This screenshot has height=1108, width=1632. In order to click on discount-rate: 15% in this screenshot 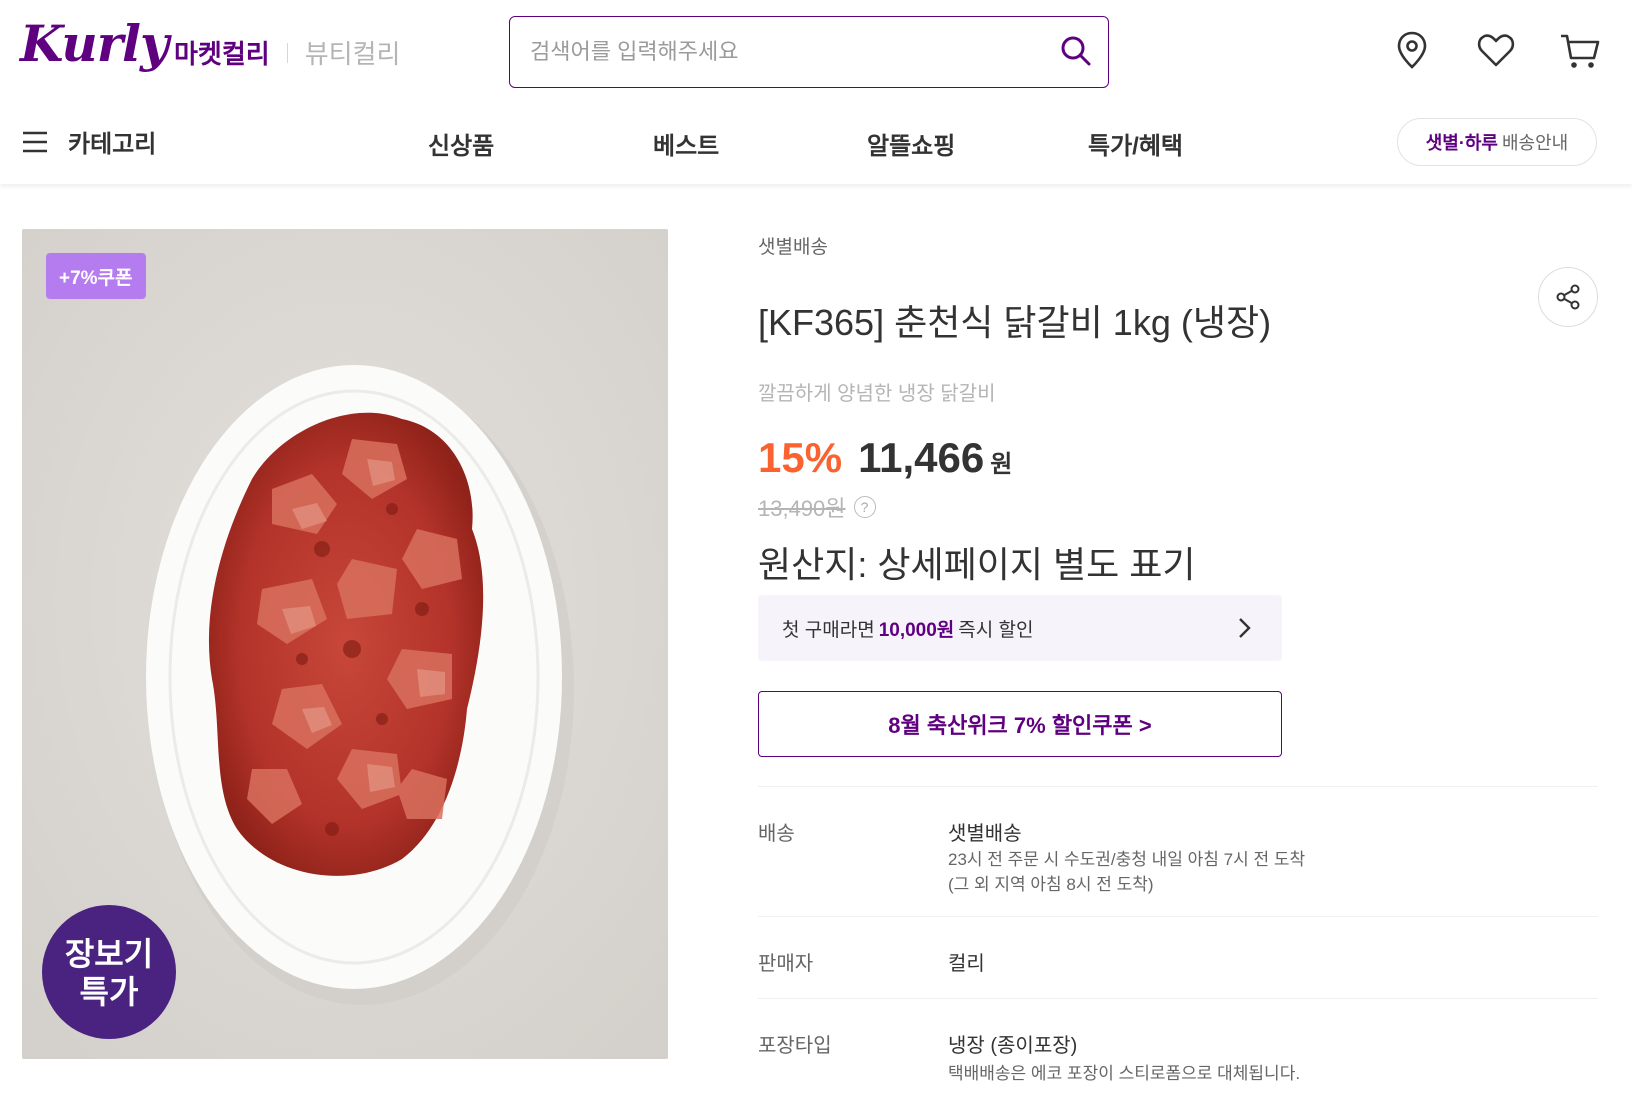, I will do `click(800, 457)`.